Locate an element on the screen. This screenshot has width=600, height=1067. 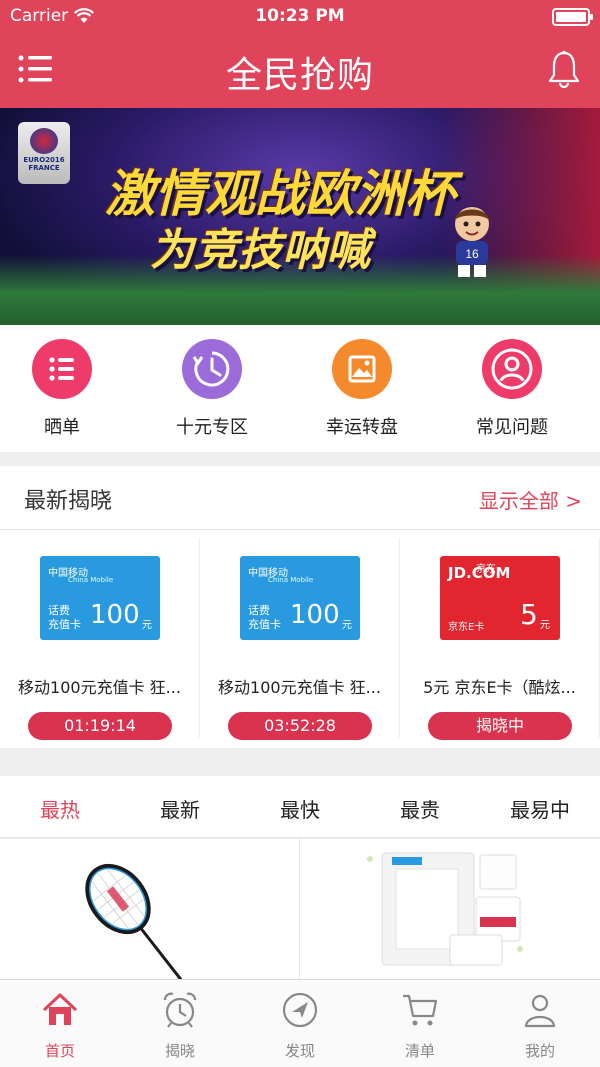
person-icon is located at coordinates (540, 1010).